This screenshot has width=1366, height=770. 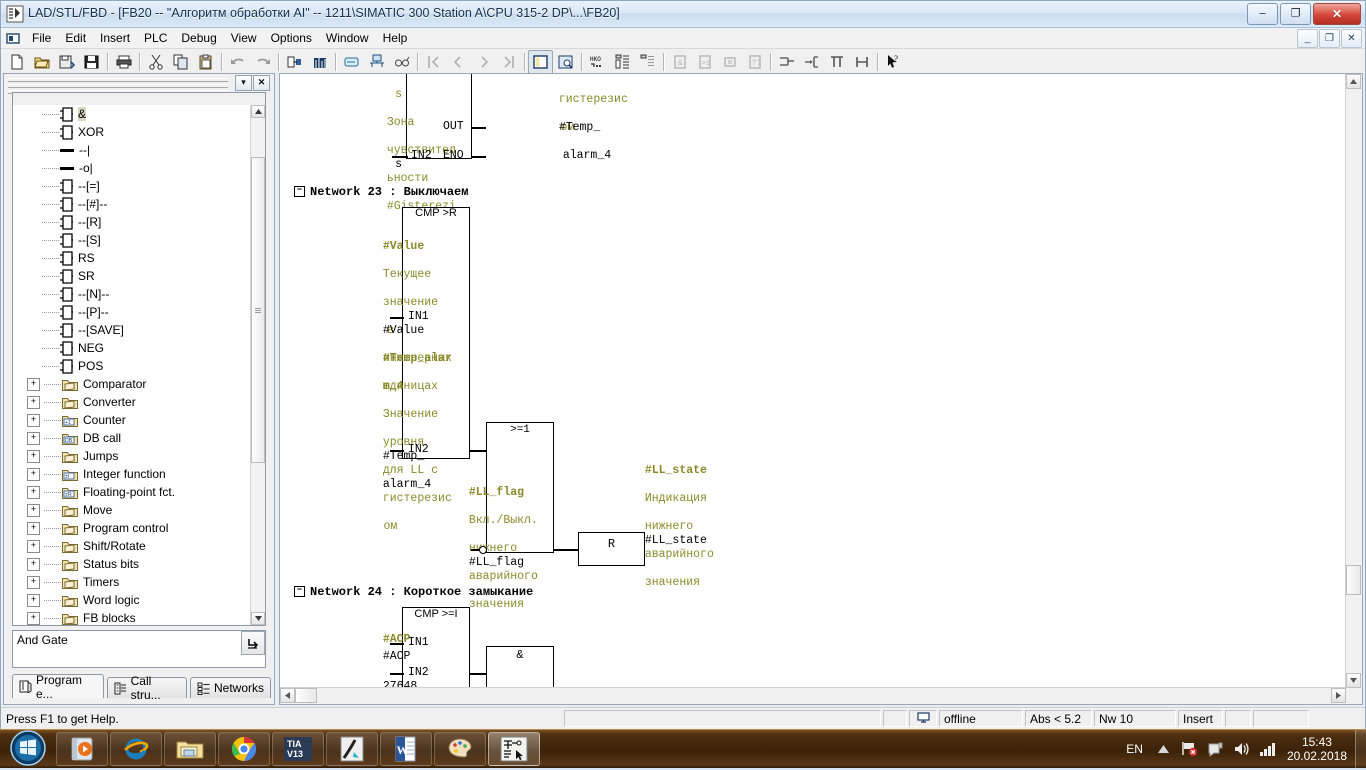 I want to click on show-desktop-button, so click(x=1360, y=749).